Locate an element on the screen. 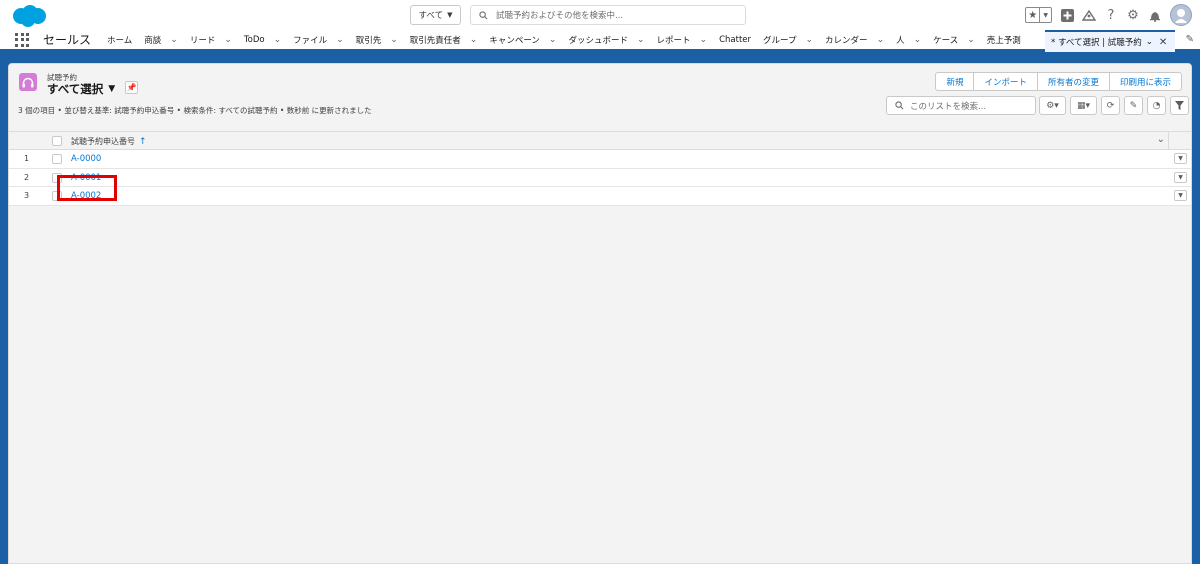 The height and width of the screenshot is (564, 1200). list-action-button-3: 印刷用に表示 is located at coordinates (1145, 81).